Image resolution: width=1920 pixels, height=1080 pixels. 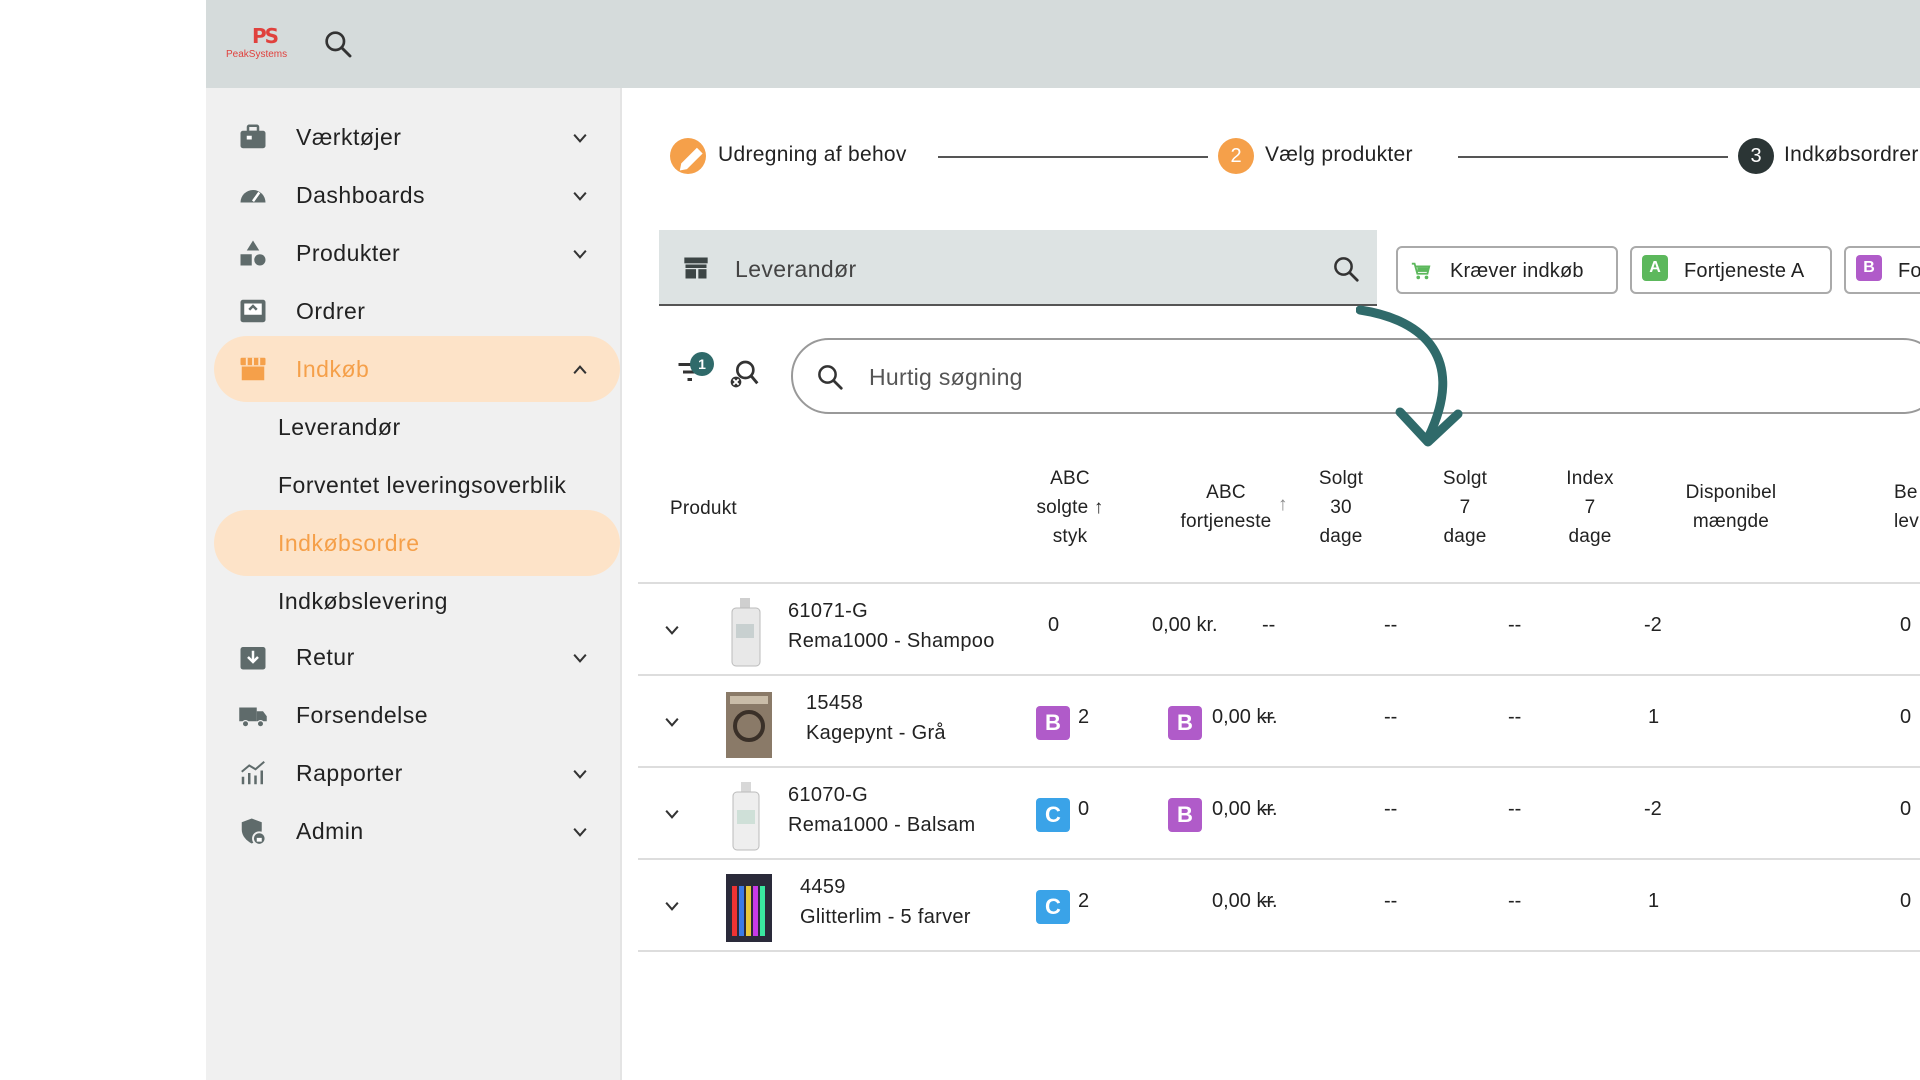 I want to click on column-header-abc-fortjeneste: ABC fortjeneste, so click(x=1226, y=507).